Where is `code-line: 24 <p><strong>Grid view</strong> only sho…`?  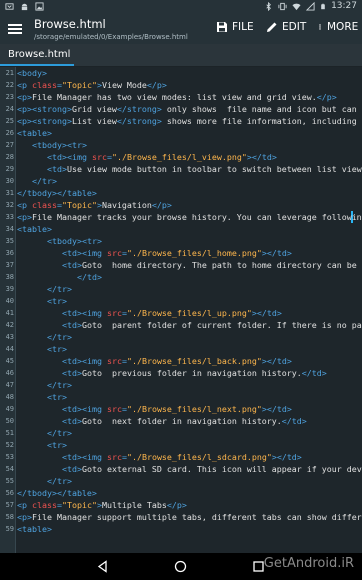 code-line: 24 <p><strong>Grid view</strong> only sho… is located at coordinates (181, 109).